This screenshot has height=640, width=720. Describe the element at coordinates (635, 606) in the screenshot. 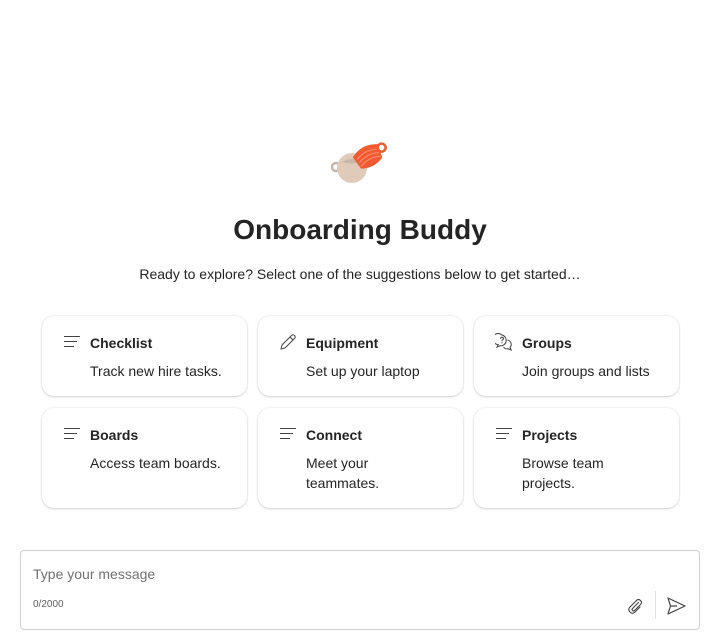

I see `attach-icon` at that location.